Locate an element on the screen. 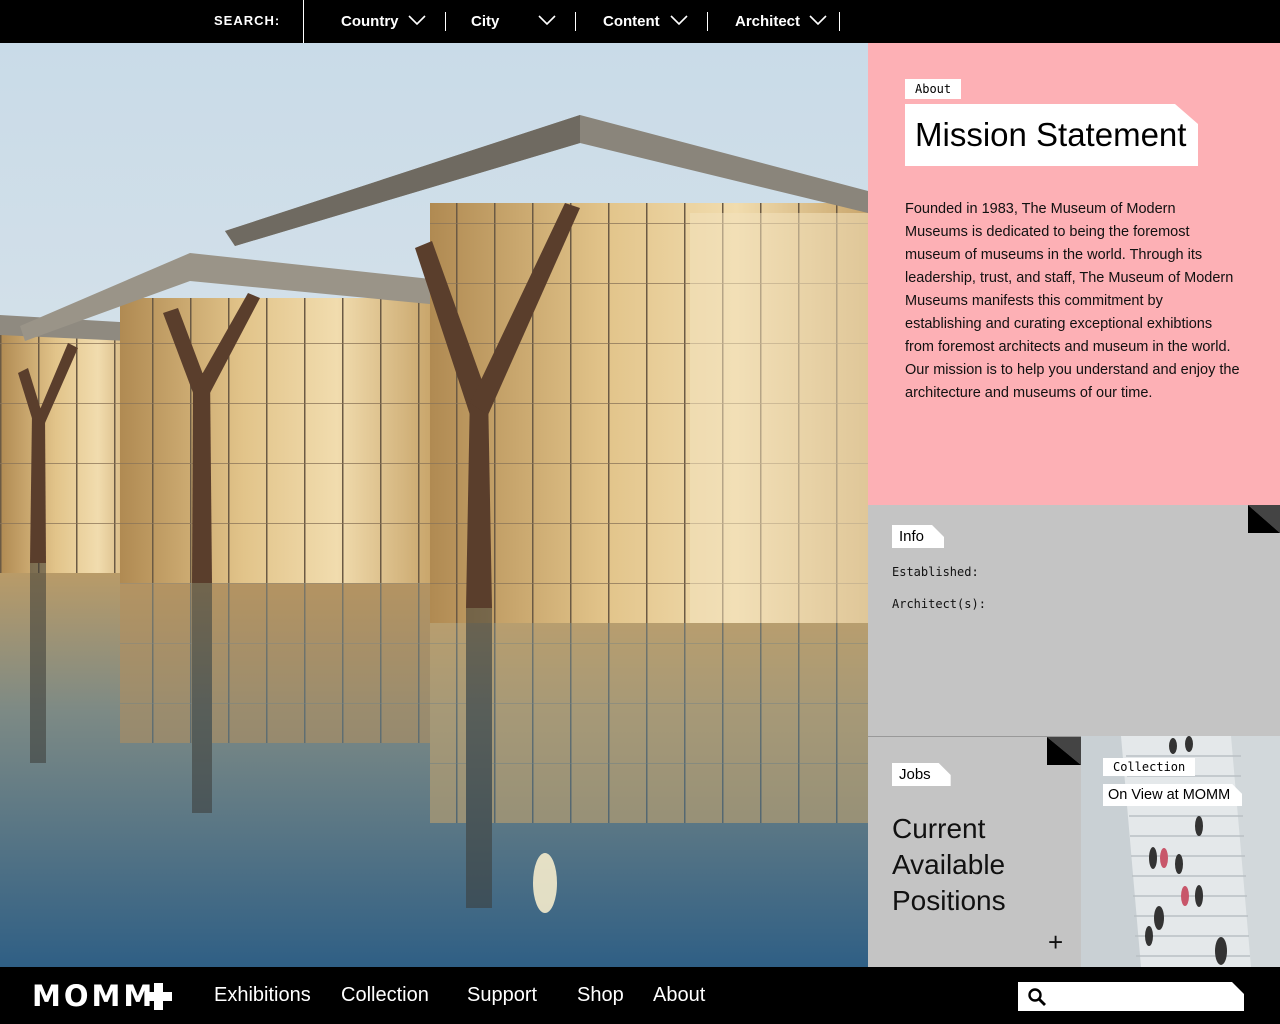 The height and width of the screenshot is (1024, 1280). filter-country-dropdown: Country is located at coordinates (391, 21).